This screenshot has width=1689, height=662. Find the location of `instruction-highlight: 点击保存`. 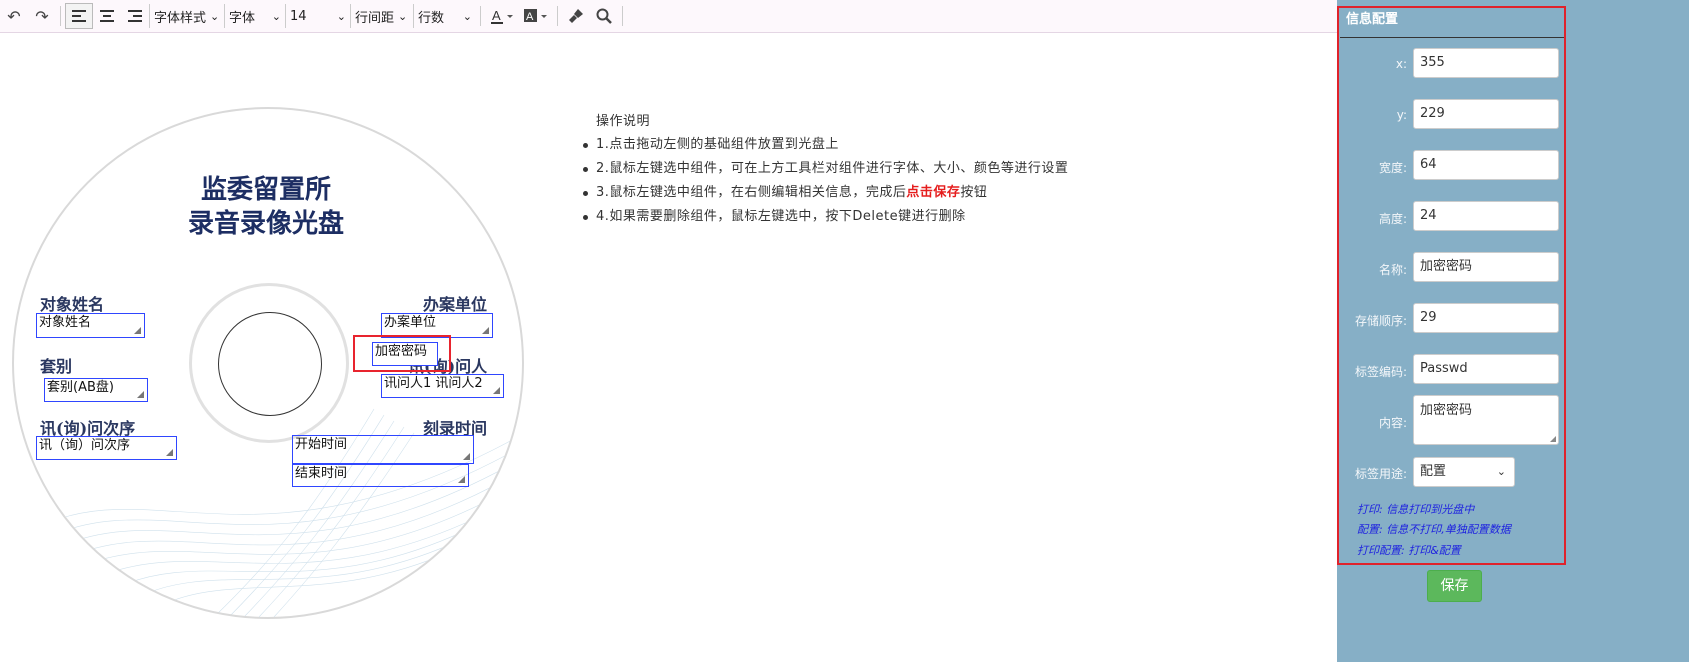

instruction-highlight: 点击保存 is located at coordinates (933, 192).